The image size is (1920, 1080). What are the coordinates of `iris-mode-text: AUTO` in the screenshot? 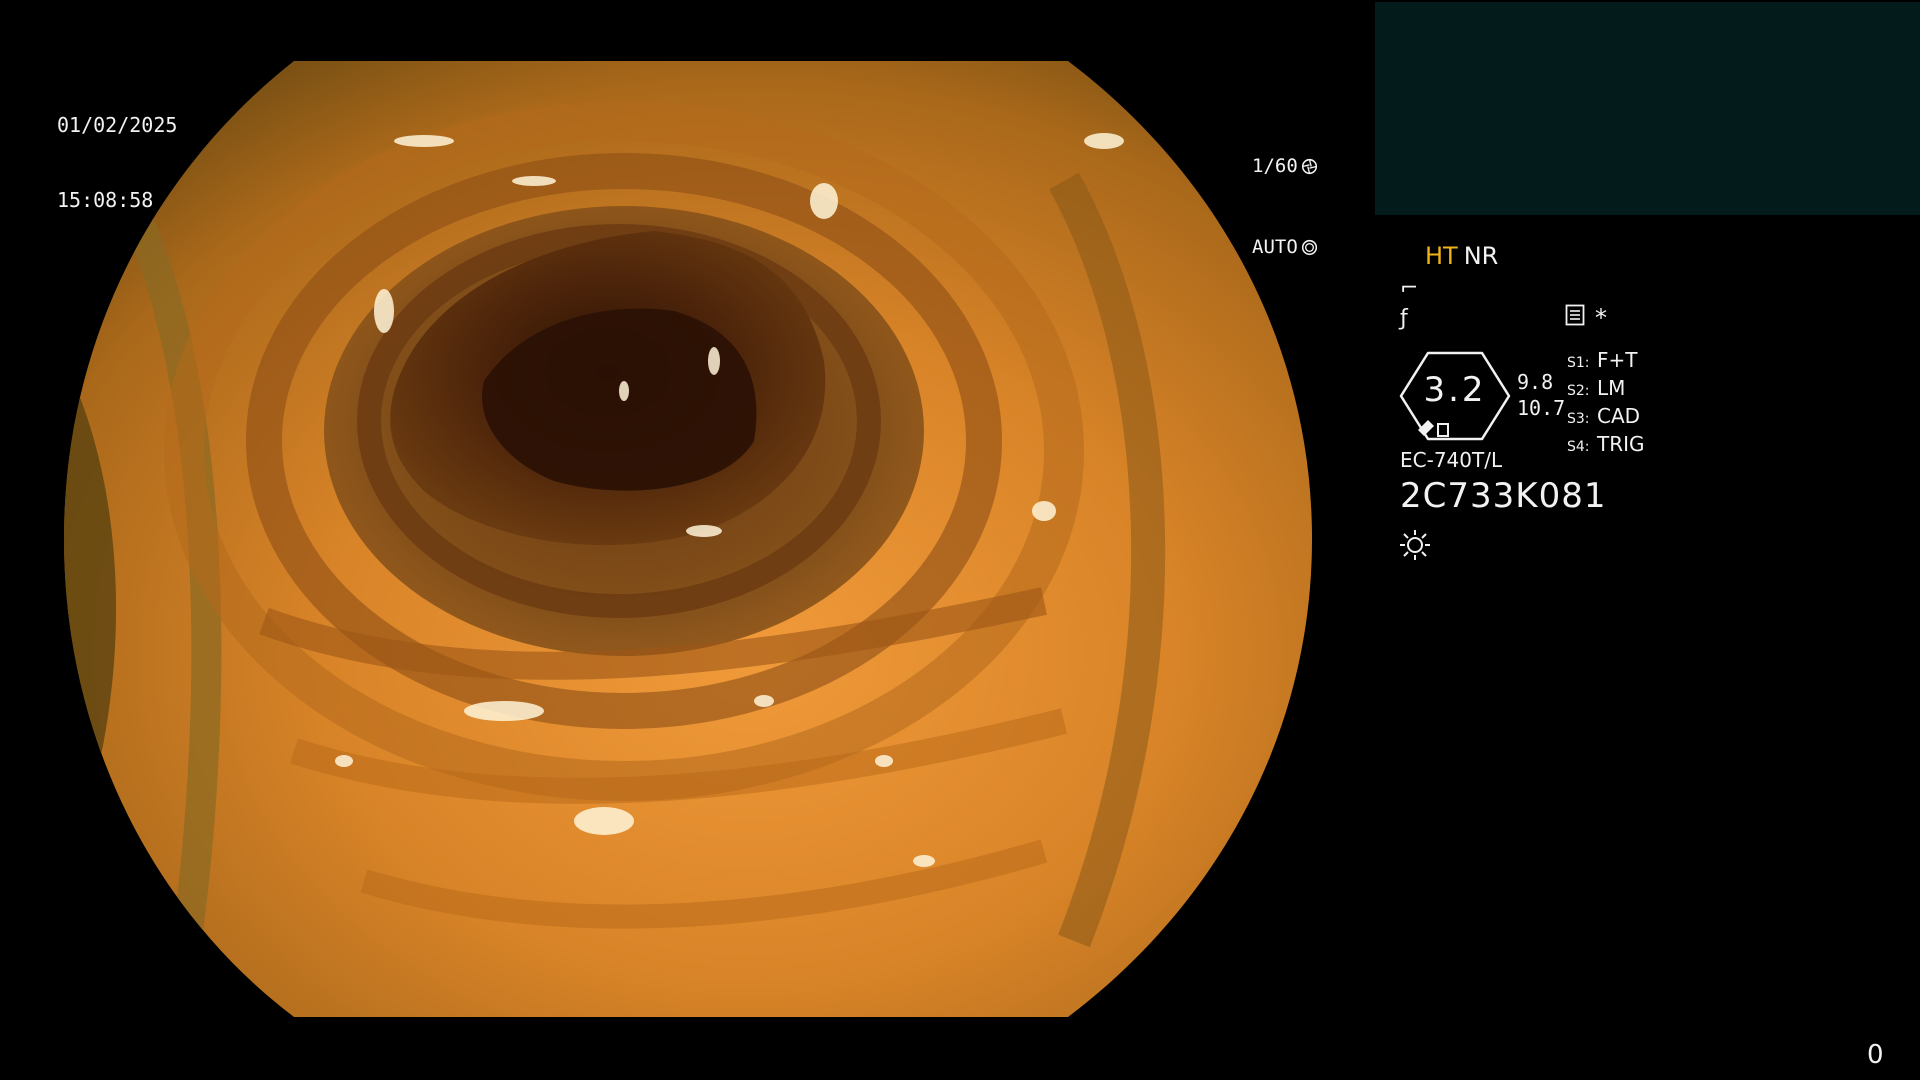 It's located at (1275, 247).